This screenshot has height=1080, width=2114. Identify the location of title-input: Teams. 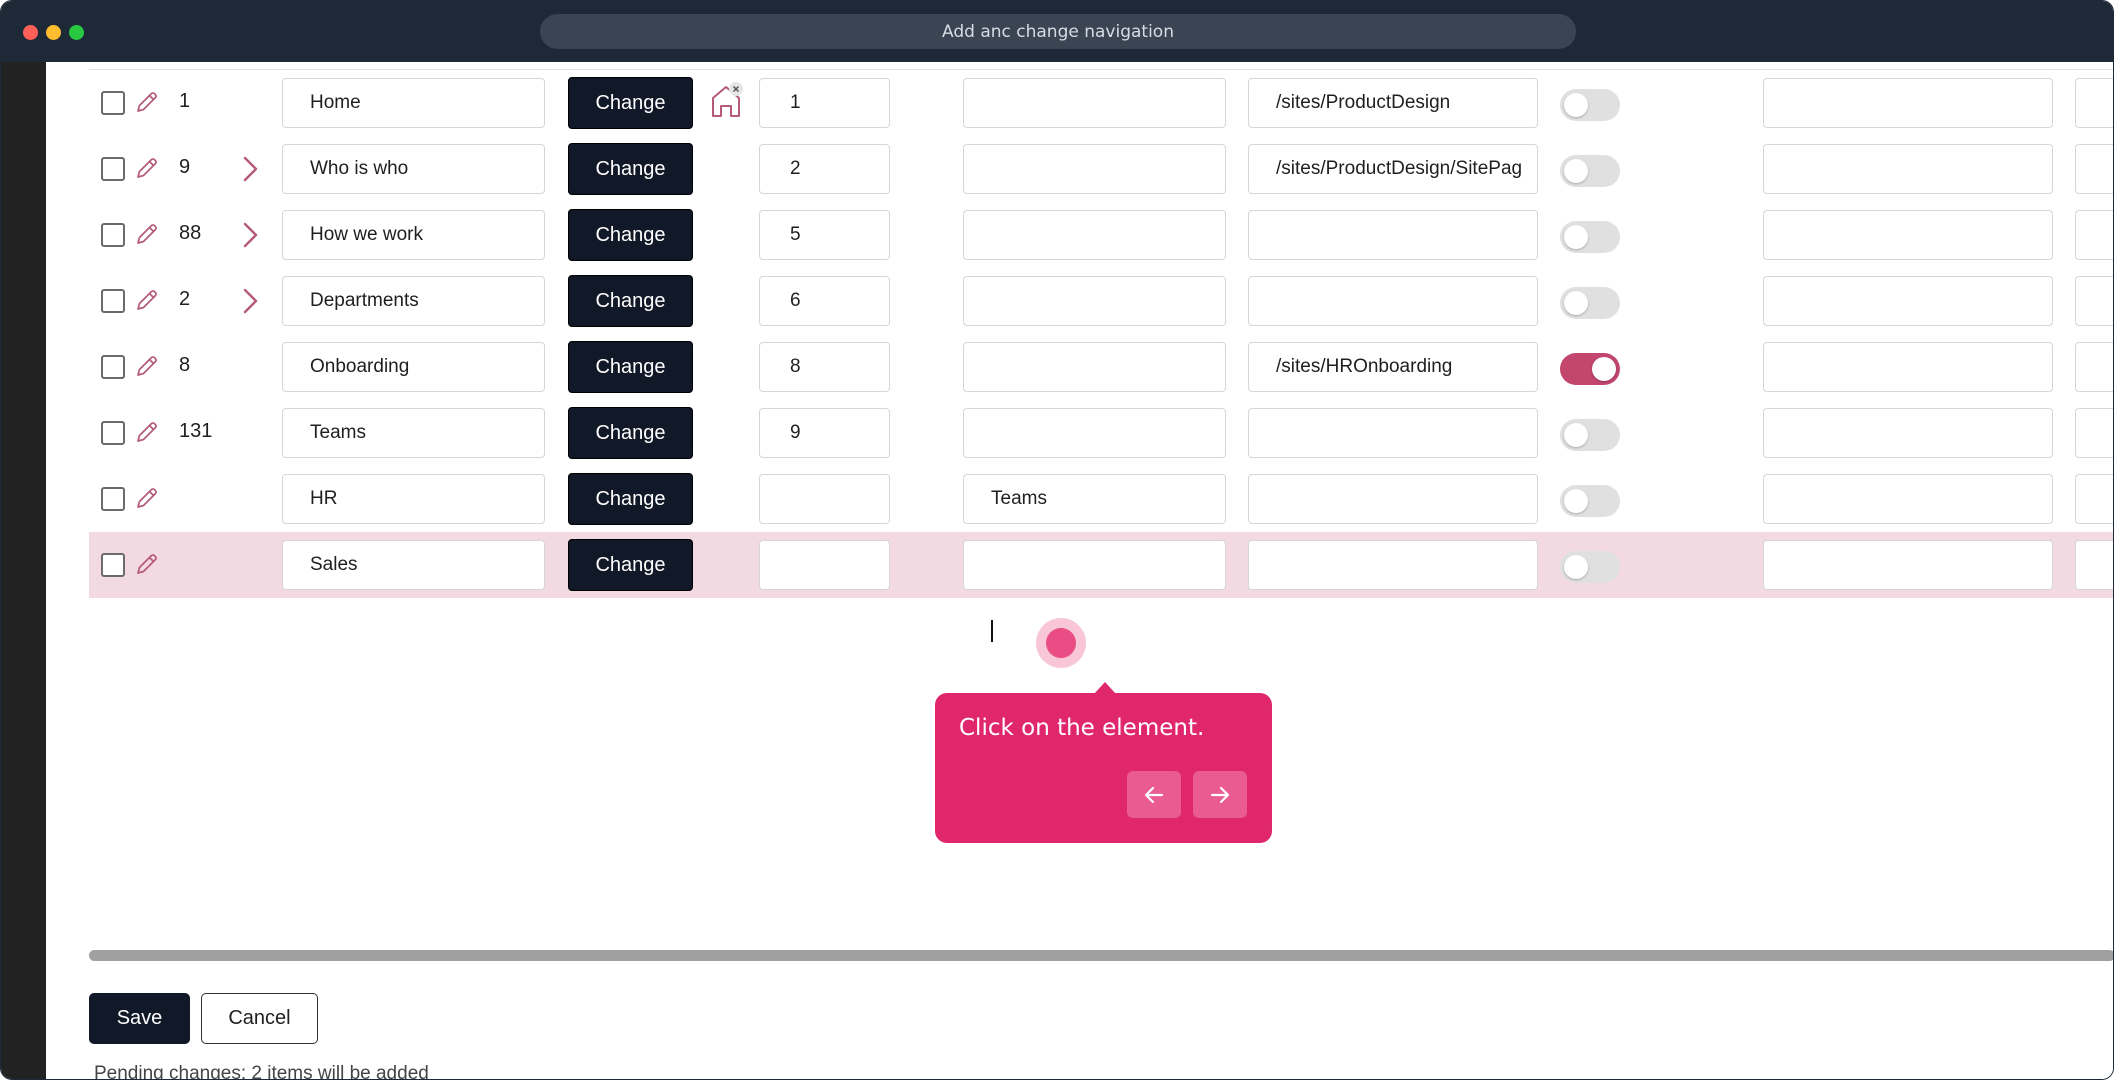
(413, 433).